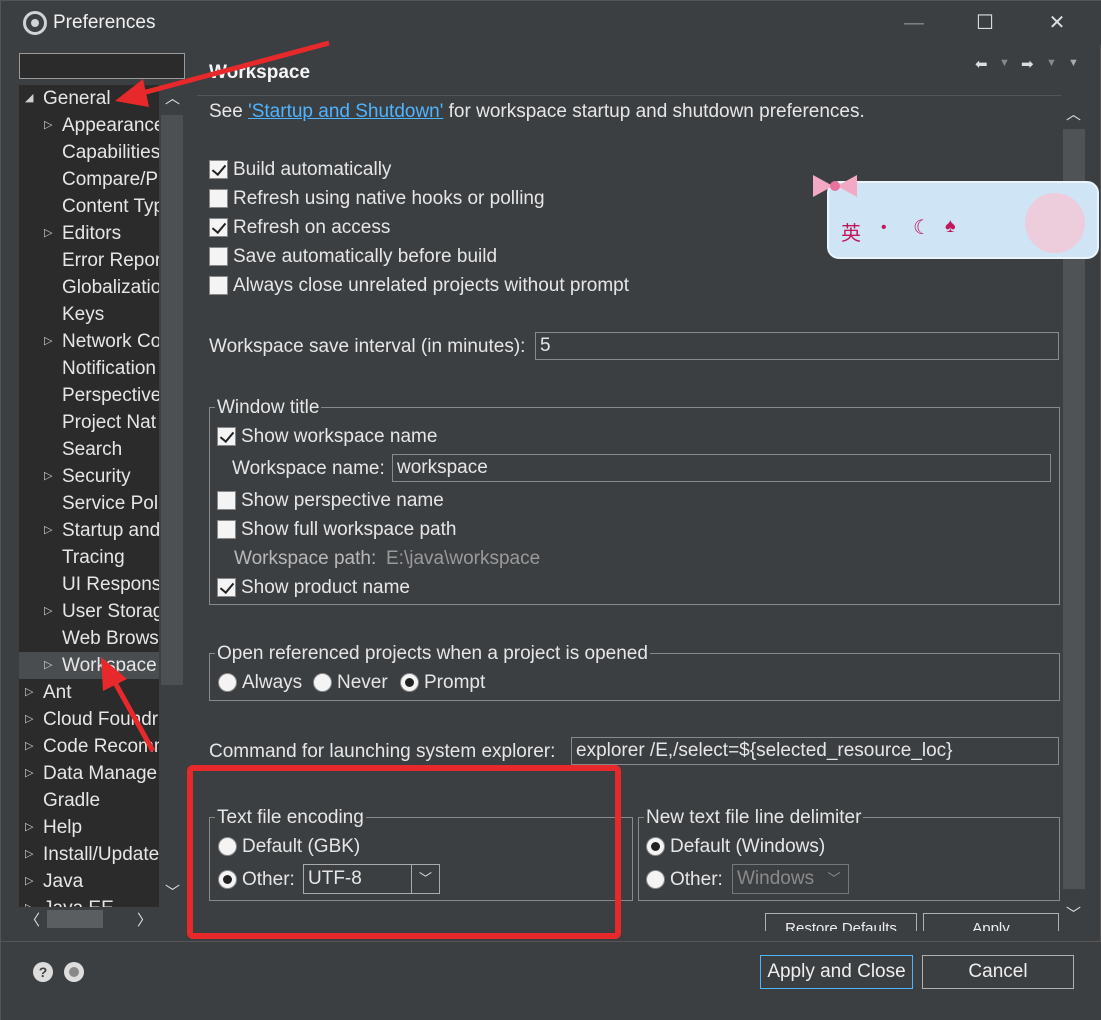 Image resolution: width=1101 pixels, height=1020 pixels. I want to click on show-workspace-name-checkbox, so click(226, 436).